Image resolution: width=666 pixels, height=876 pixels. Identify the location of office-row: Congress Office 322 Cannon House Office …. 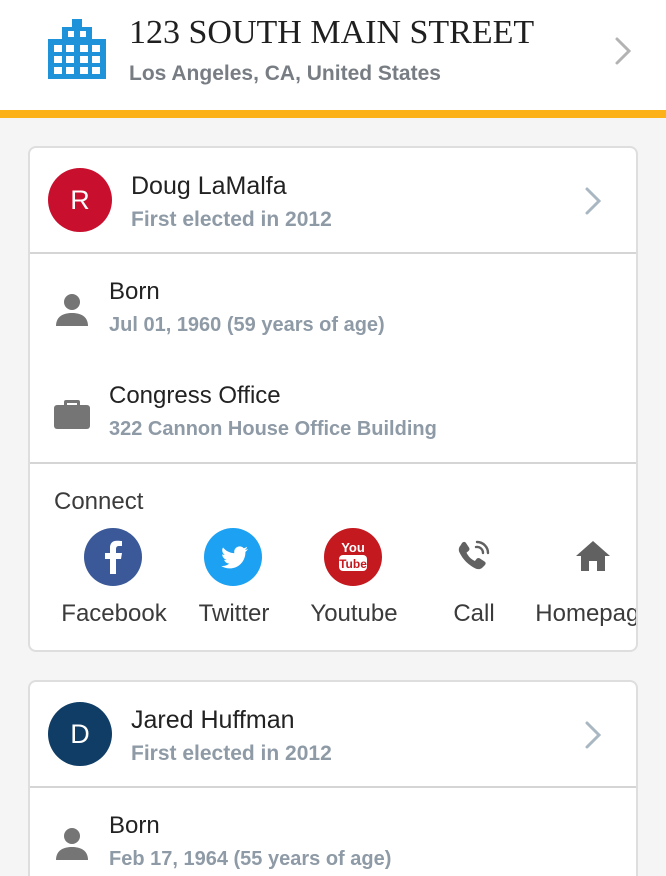
(333, 417).